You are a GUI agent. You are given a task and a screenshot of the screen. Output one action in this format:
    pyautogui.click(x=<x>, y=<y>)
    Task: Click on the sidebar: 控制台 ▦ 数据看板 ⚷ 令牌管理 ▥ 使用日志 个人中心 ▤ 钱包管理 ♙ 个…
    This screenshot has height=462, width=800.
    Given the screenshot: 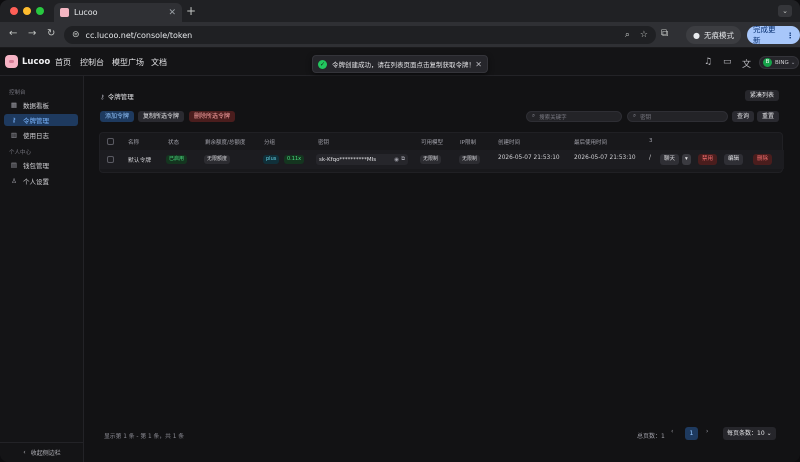 What is the action you would take?
    pyautogui.click(x=42, y=269)
    